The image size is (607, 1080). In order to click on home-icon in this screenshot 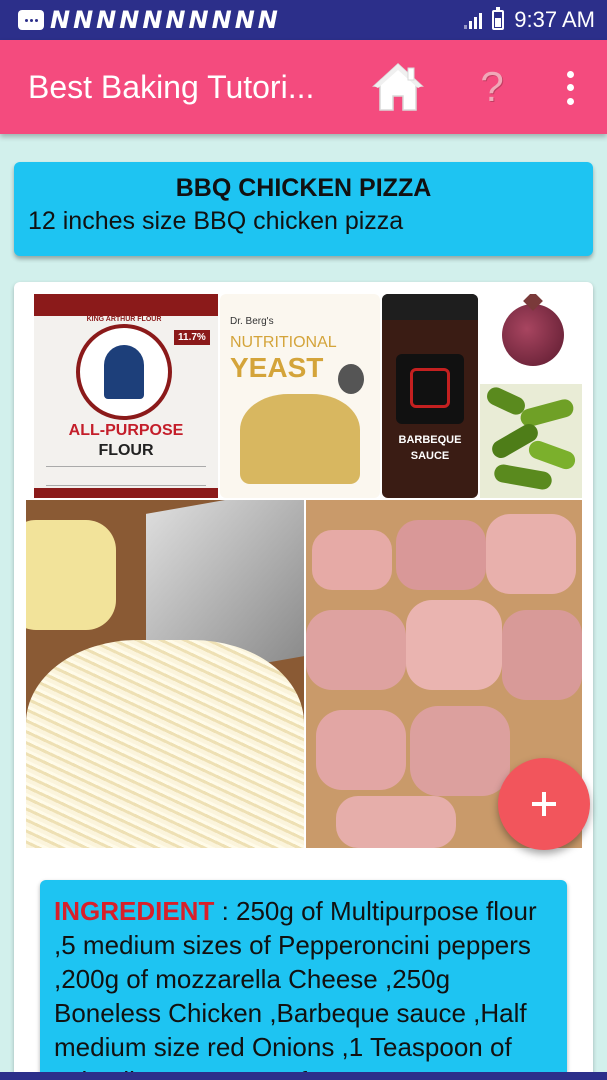, I will do `click(398, 86)`.